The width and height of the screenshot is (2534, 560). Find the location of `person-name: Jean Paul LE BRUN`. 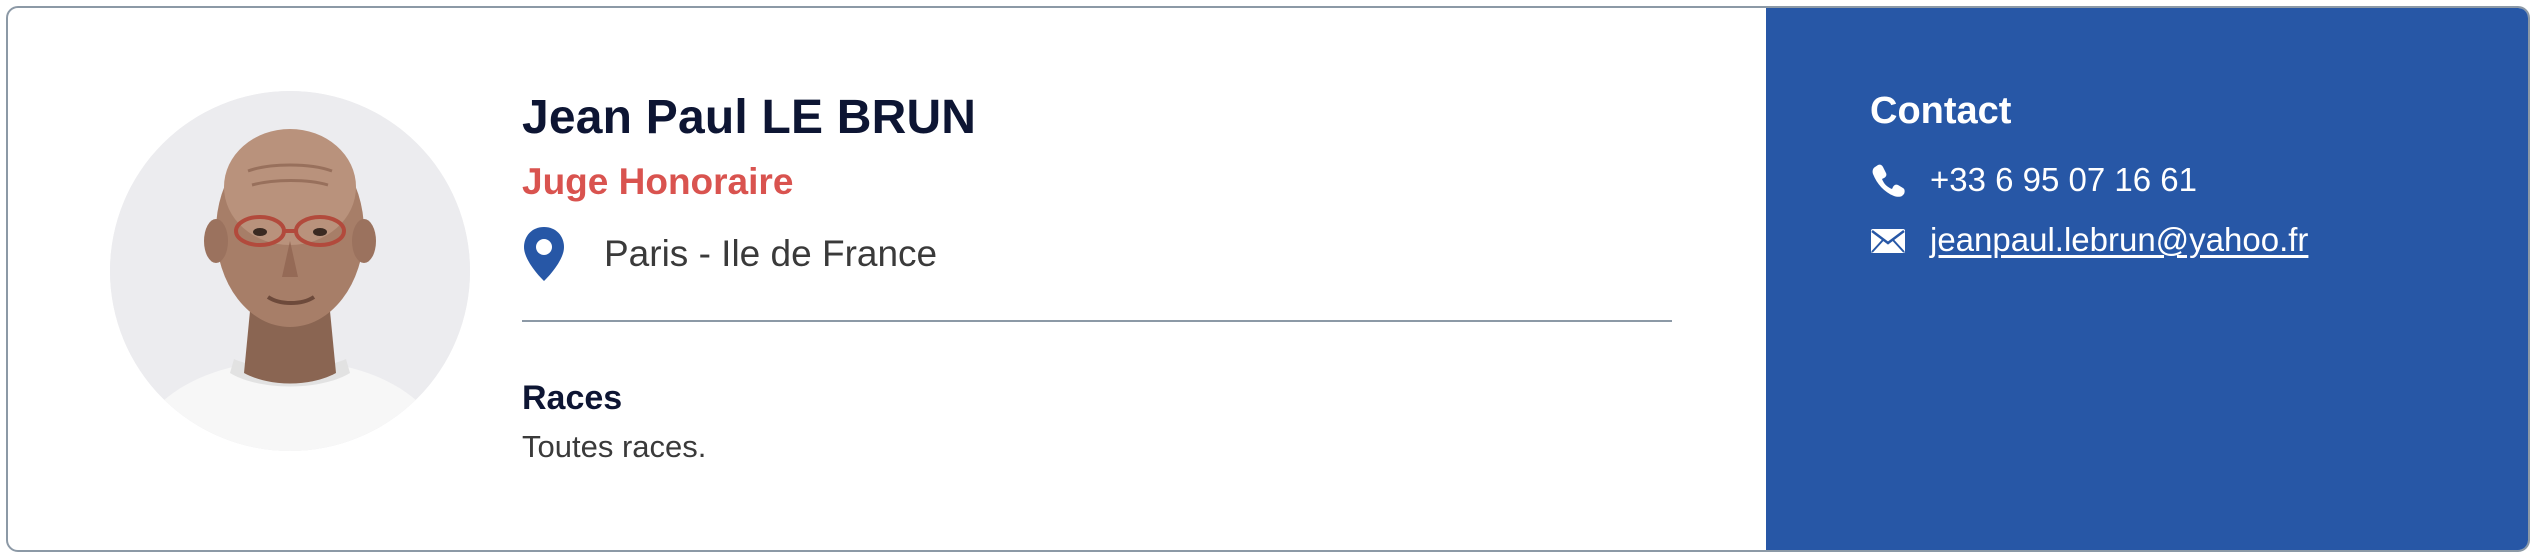

person-name: Jean Paul LE BRUN is located at coordinates (749, 117).